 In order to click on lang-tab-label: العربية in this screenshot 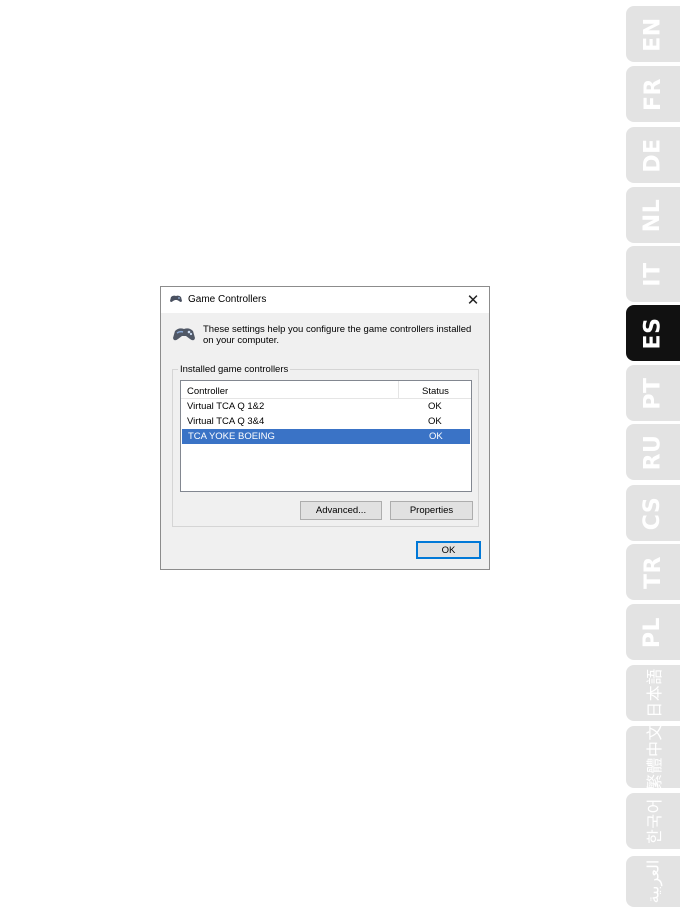, I will do `click(653, 881)`.